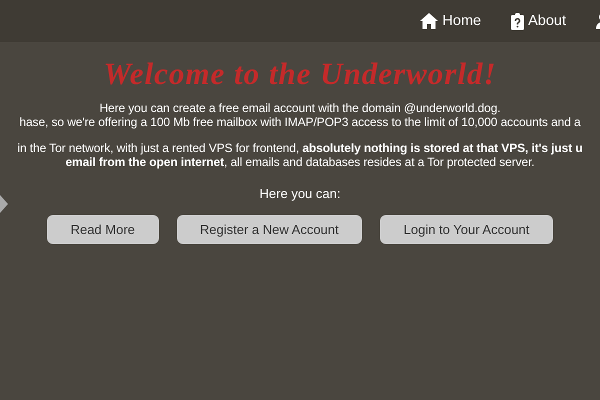 This screenshot has width=600, height=400. I want to click on nav-link: About, so click(538, 21).